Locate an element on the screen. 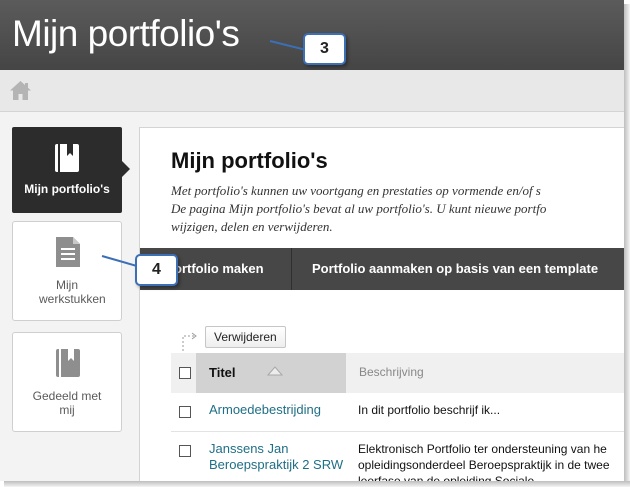  breadcrumb is located at coordinates (312, 91).